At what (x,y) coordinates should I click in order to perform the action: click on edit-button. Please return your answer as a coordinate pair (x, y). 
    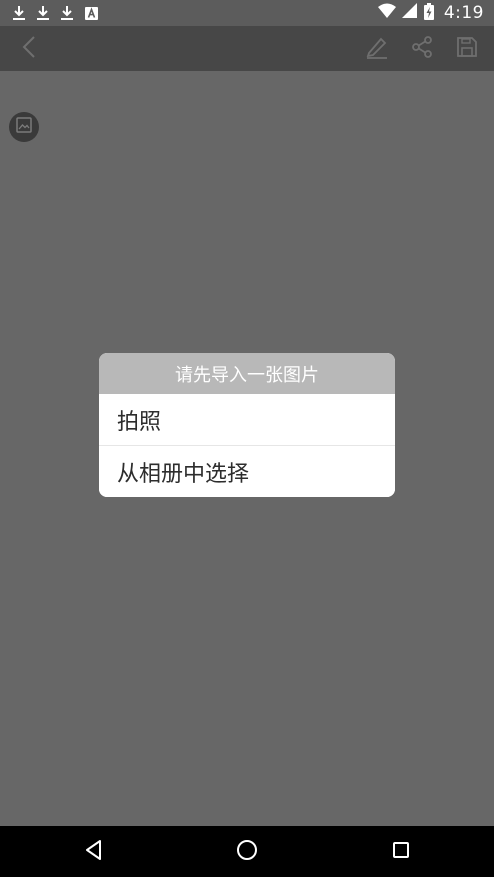
    Looking at the image, I should click on (376, 49).